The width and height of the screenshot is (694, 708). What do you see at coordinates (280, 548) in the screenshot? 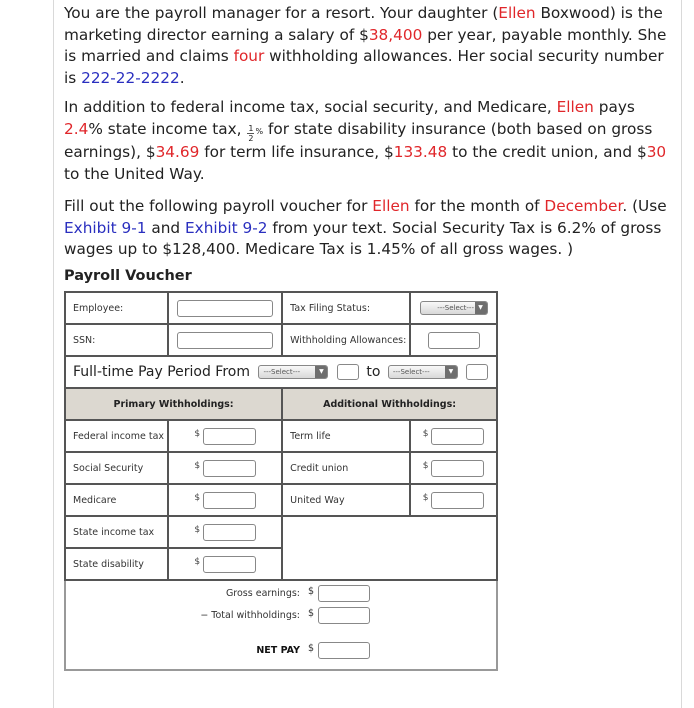
I see `table-row: State income tax $` at bounding box center [280, 548].